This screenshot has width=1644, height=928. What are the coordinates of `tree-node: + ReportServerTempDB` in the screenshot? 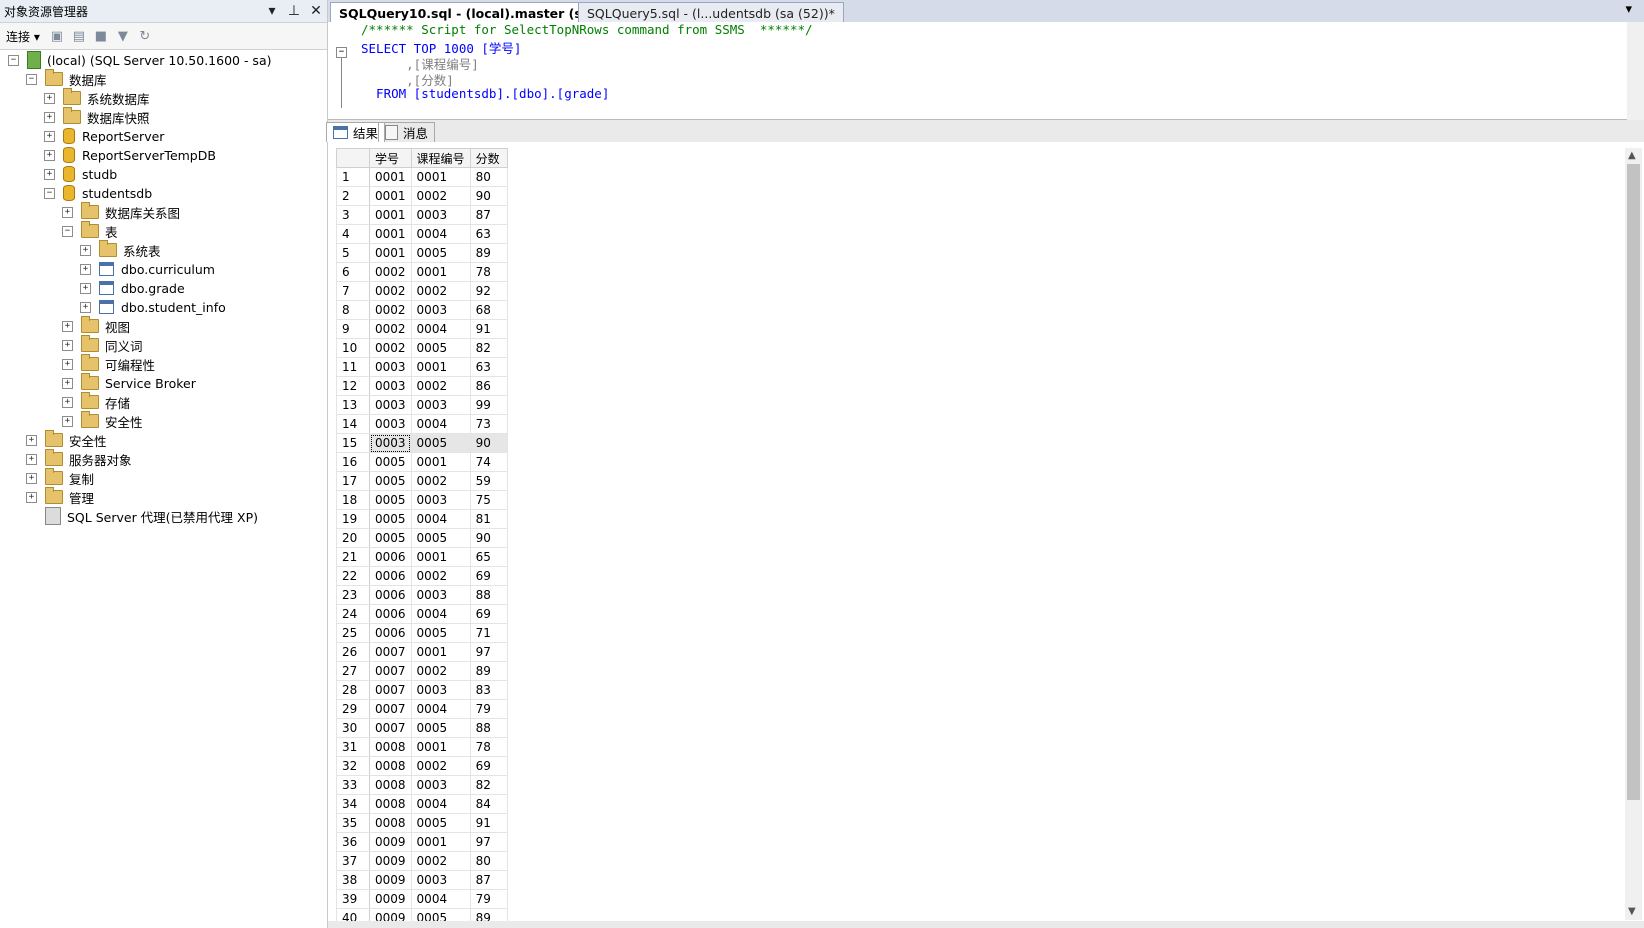 It's located at (130, 155).